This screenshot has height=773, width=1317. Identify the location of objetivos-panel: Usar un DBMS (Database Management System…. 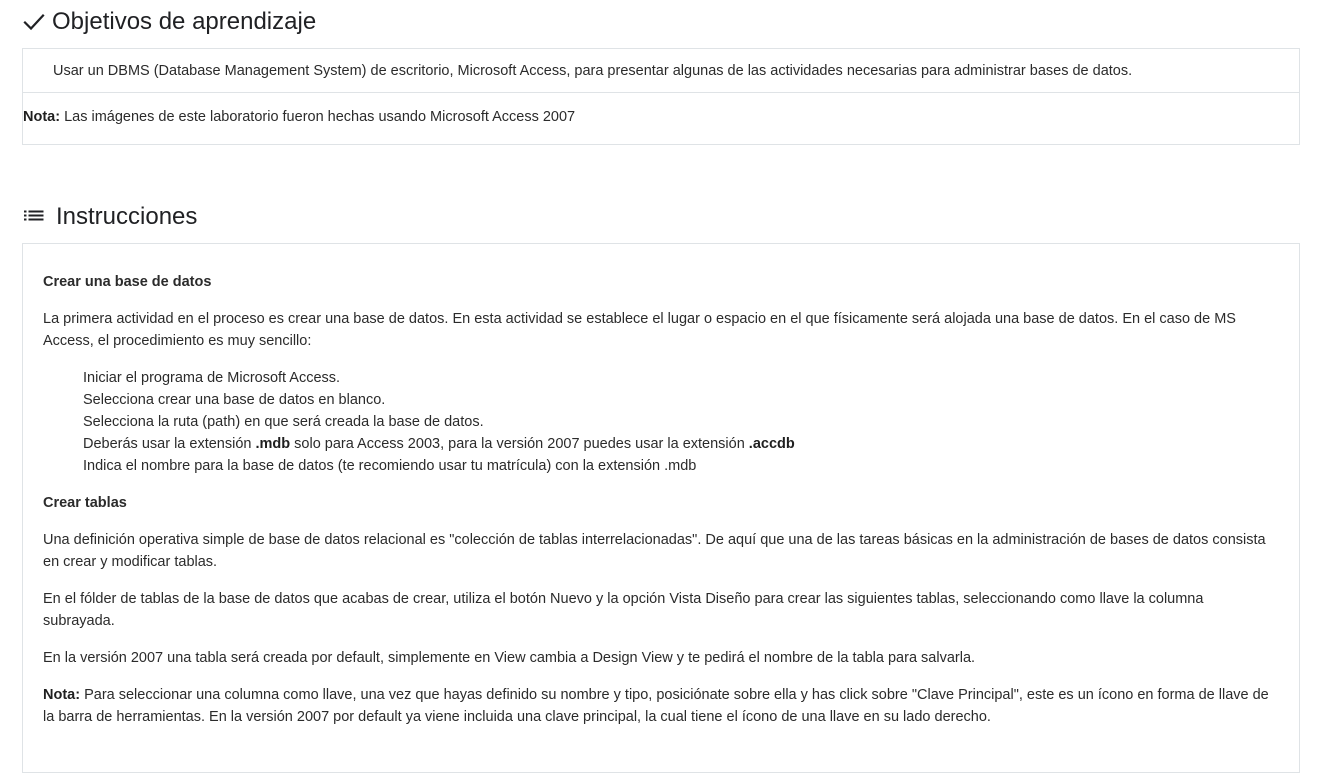
(661, 96).